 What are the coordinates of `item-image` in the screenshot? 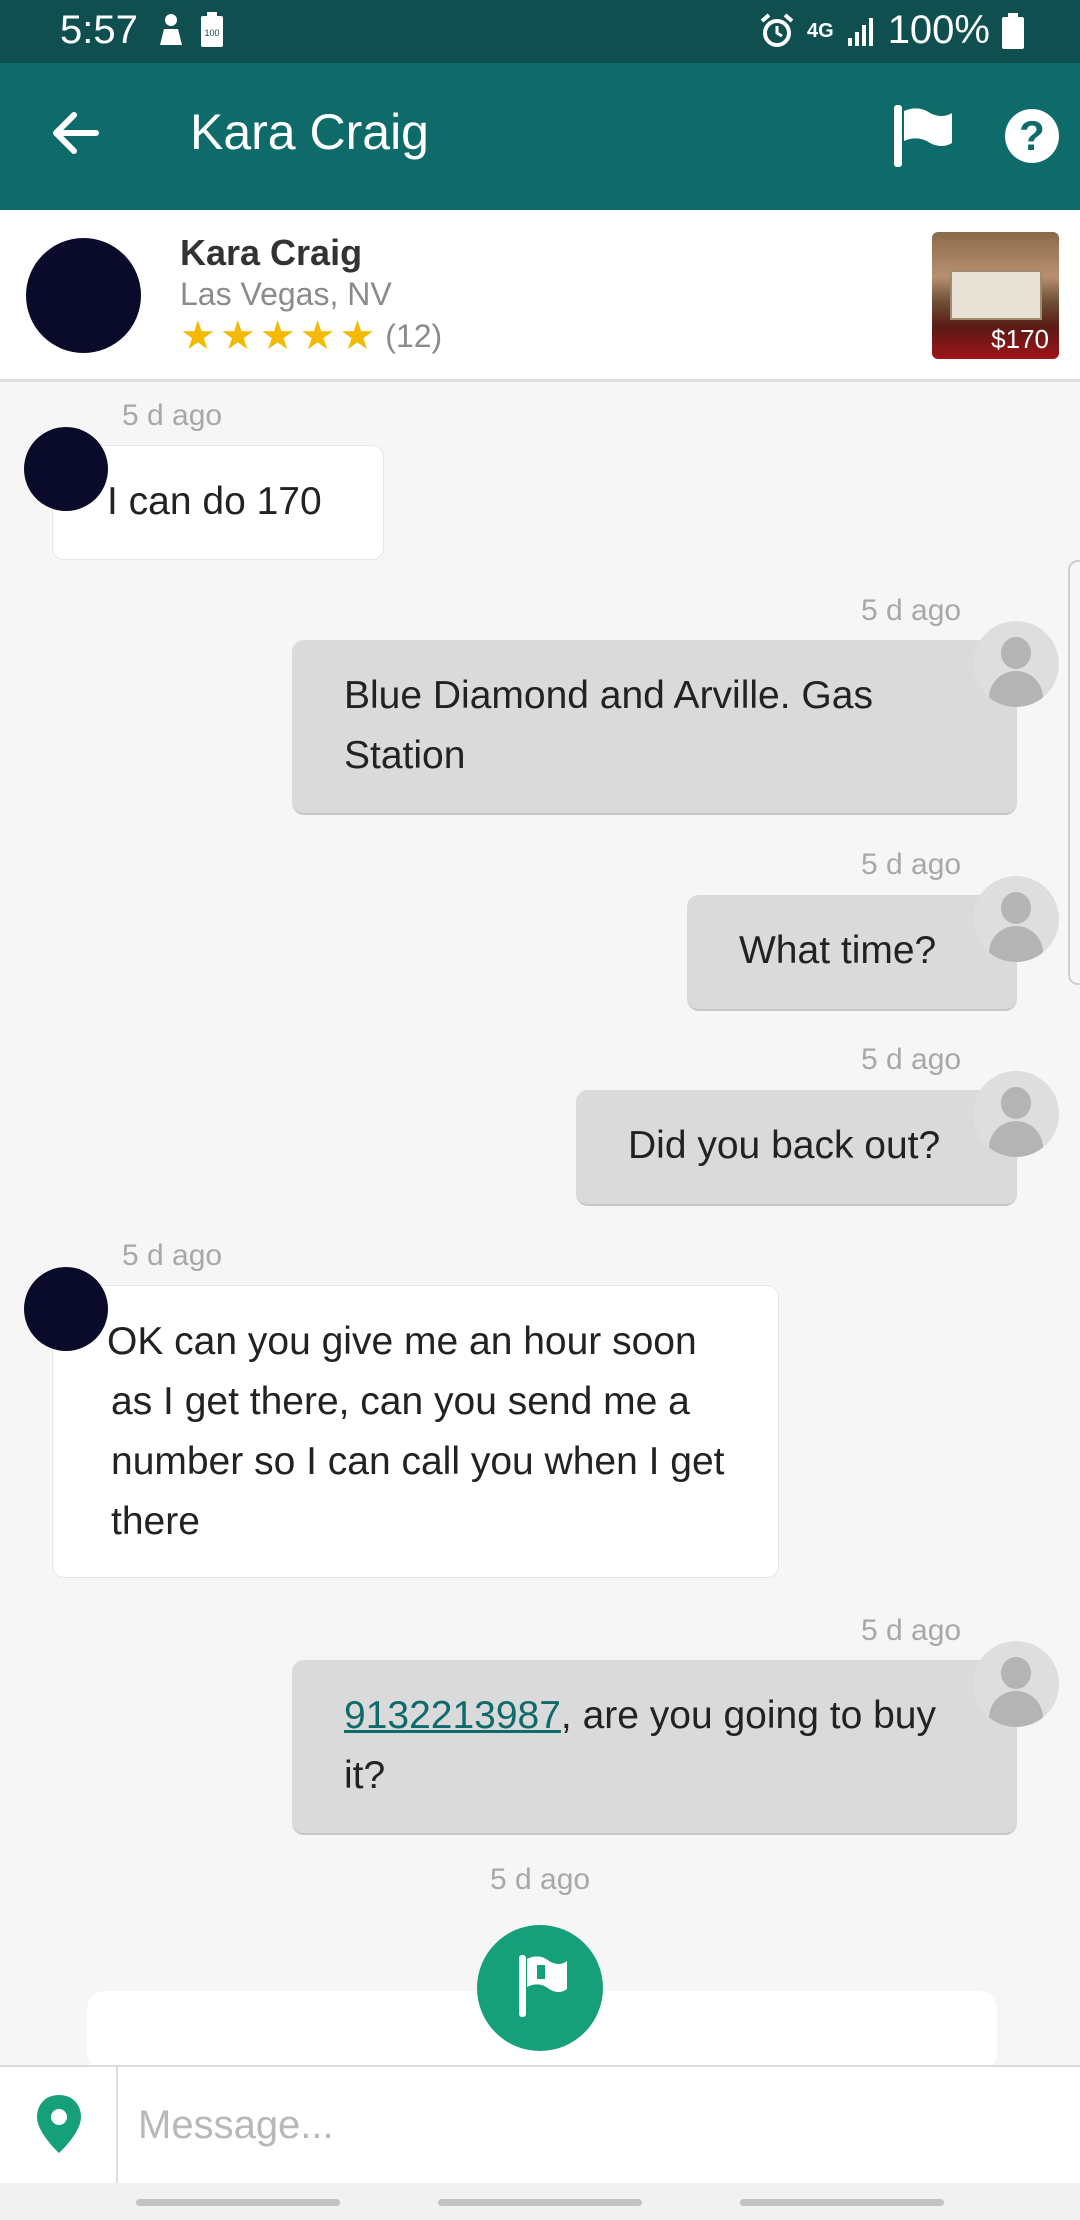 It's located at (996, 295).